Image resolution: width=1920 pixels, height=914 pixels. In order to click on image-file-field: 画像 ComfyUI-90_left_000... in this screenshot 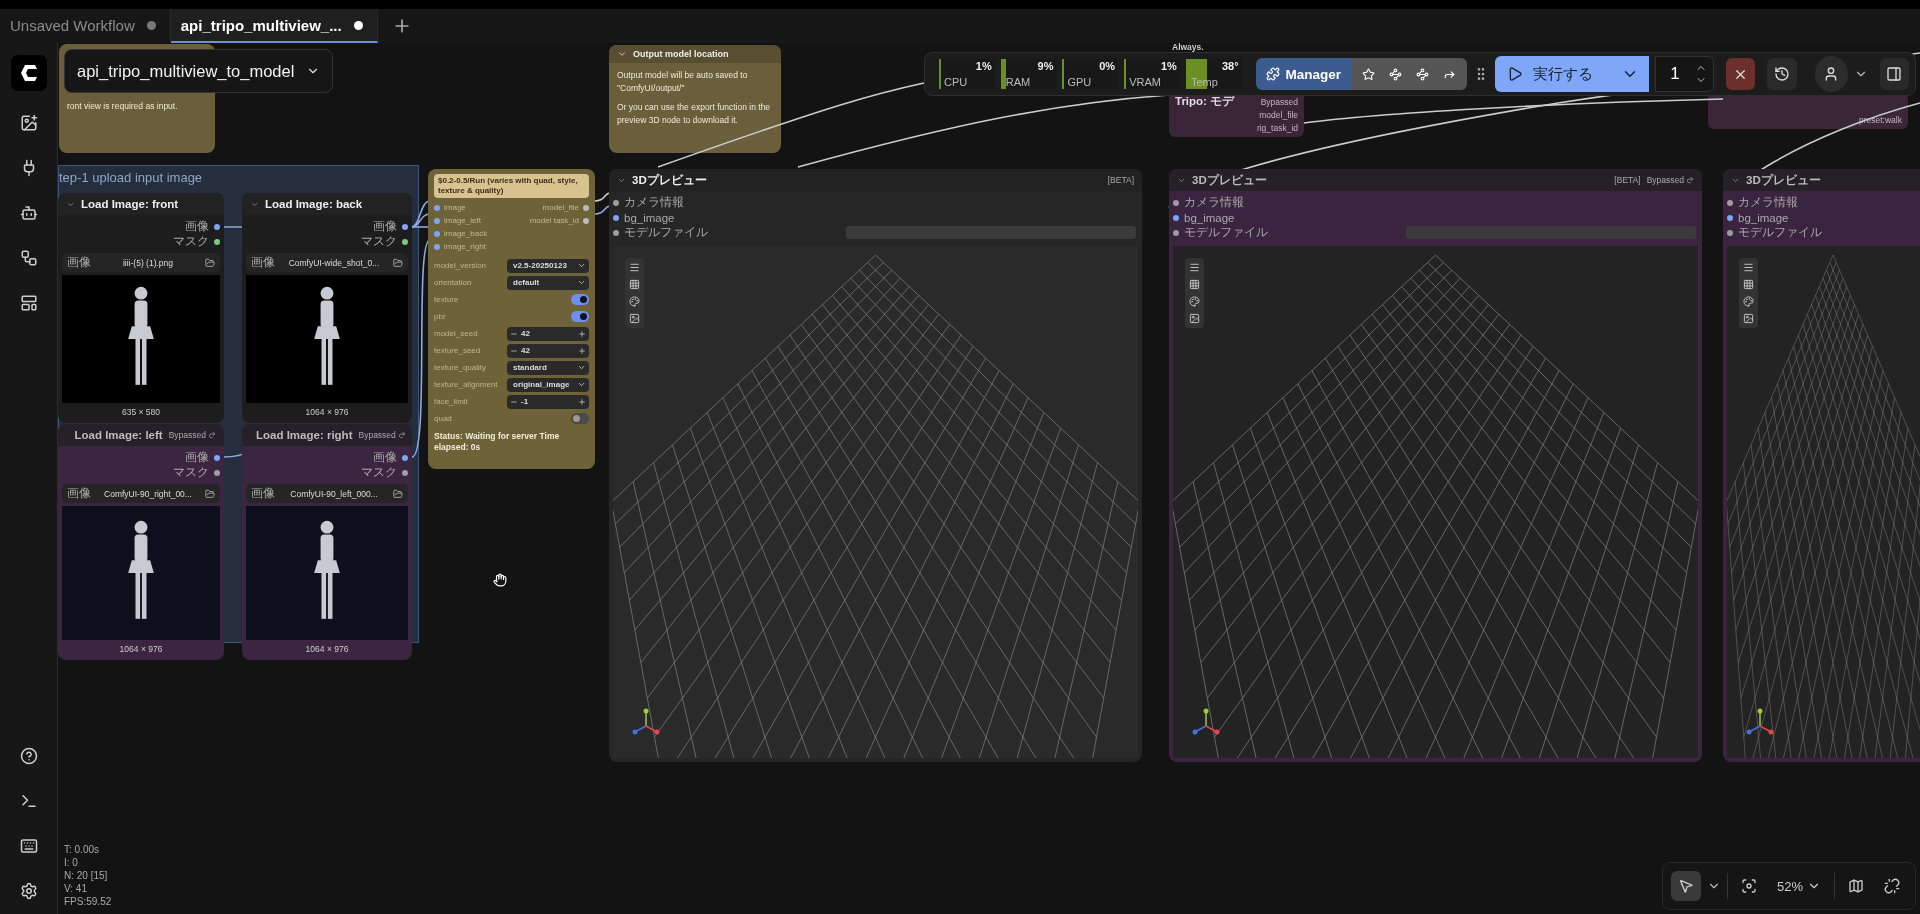, I will do `click(327, 493)`.